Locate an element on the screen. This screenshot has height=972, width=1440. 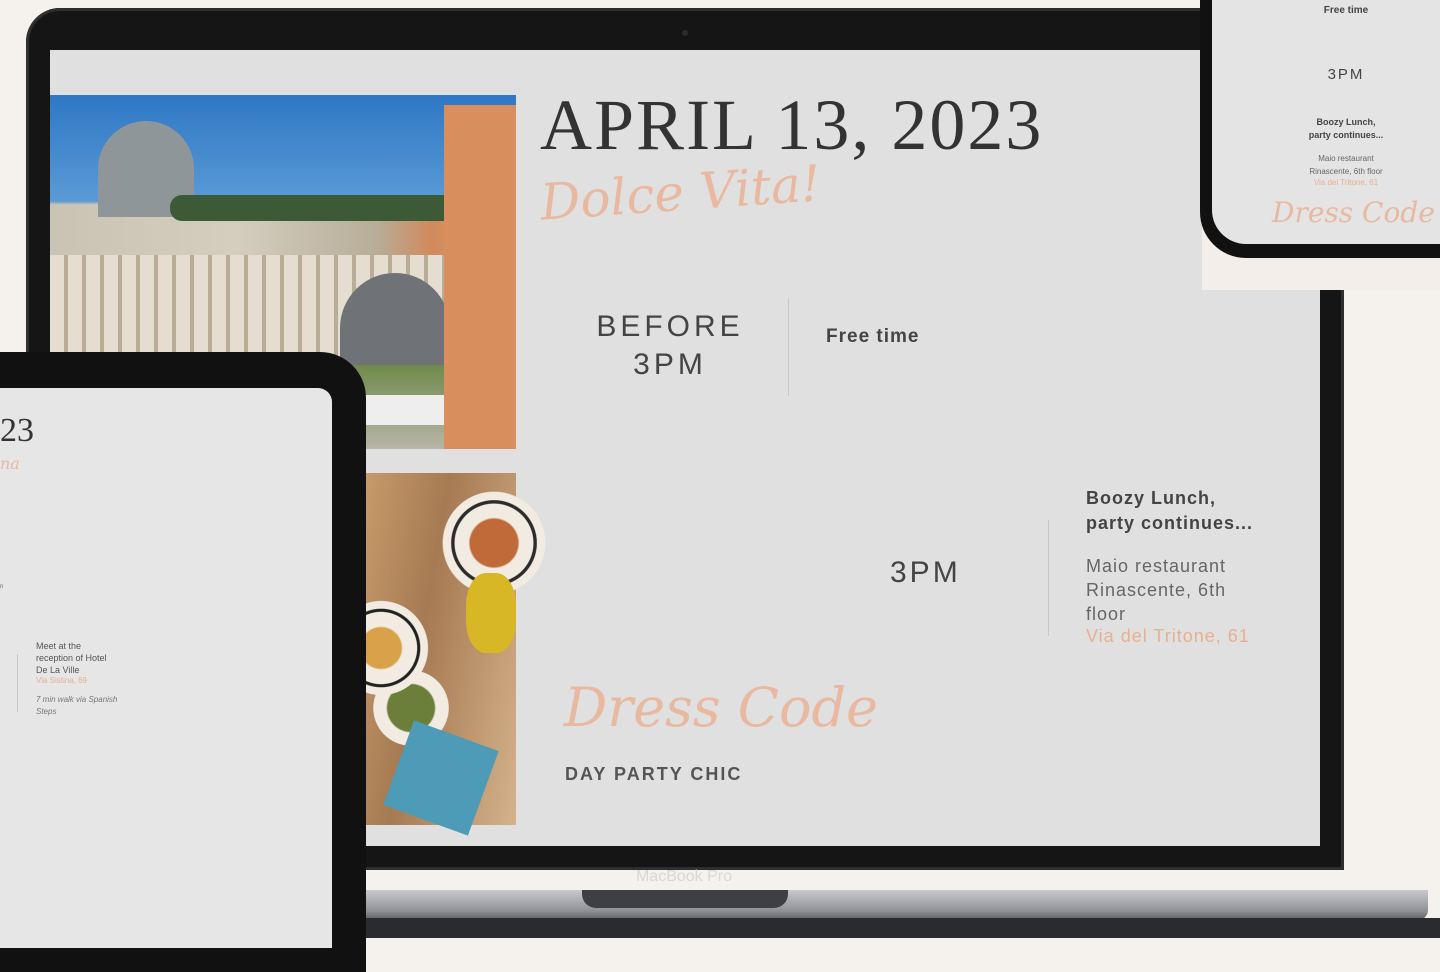
laptop-brand-label: MacBook Pro is located at coordinates (684, 876).